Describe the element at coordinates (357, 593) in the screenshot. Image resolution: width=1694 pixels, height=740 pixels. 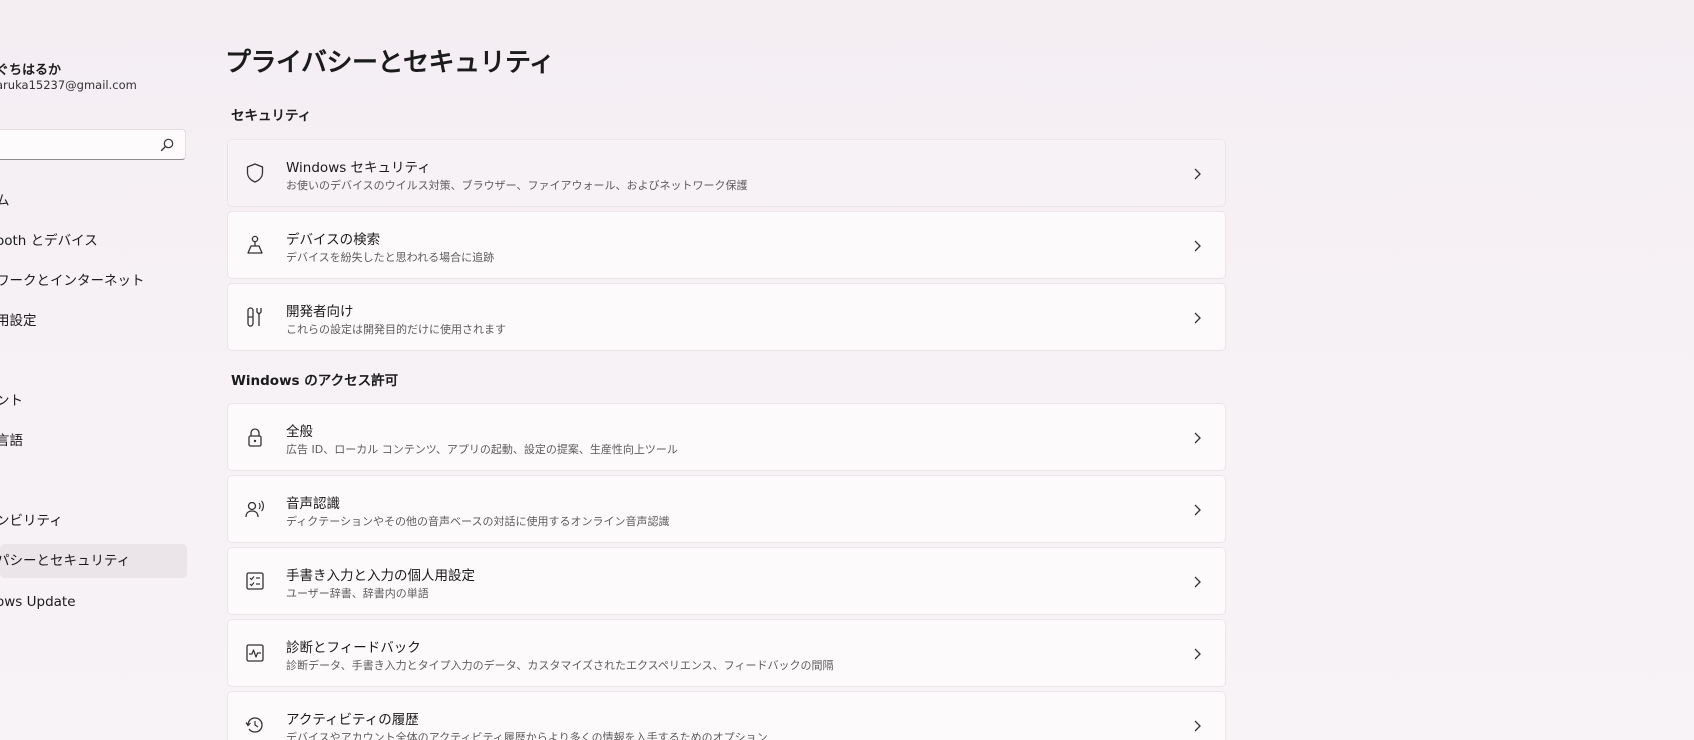
I see `card-description: ユーザー辞書、辞書内の単語` at that location.